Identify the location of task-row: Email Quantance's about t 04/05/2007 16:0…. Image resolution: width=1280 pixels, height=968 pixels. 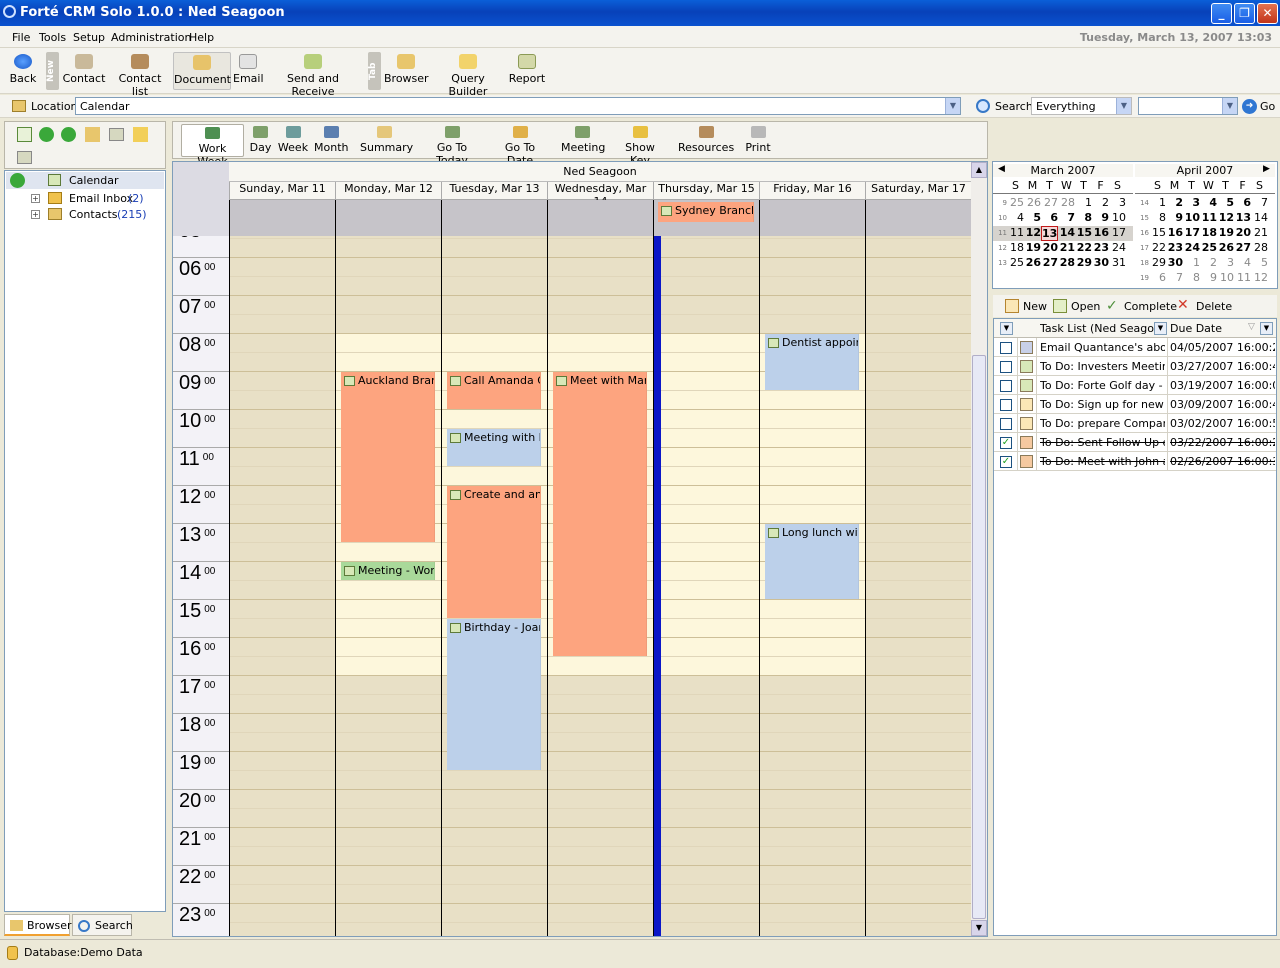
(1135, 347).